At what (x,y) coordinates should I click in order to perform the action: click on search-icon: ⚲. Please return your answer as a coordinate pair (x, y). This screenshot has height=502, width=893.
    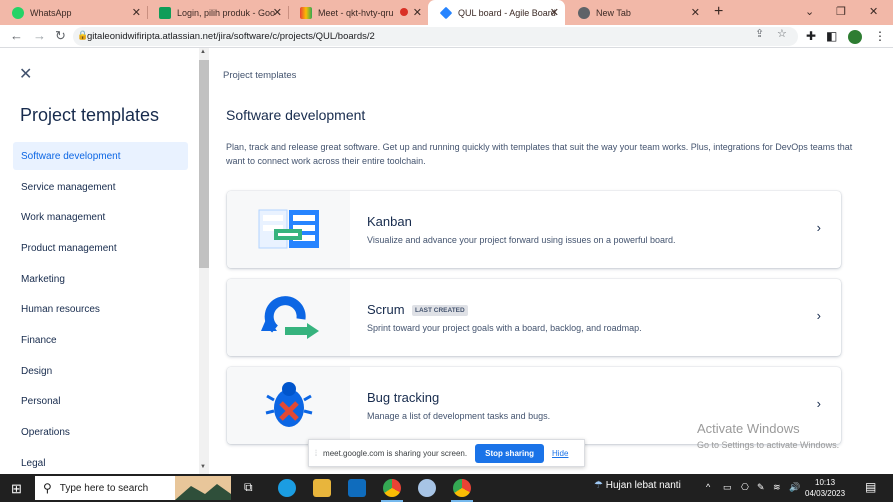
    Looking at the image, I should click on (47, 488).